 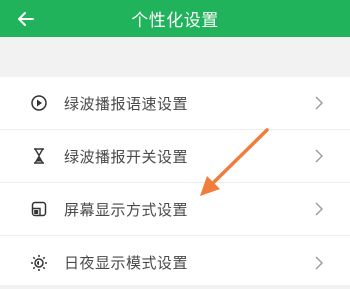 I want to click on settings-item-label: 日夜显示模式设置, so click(x=126, y=263).